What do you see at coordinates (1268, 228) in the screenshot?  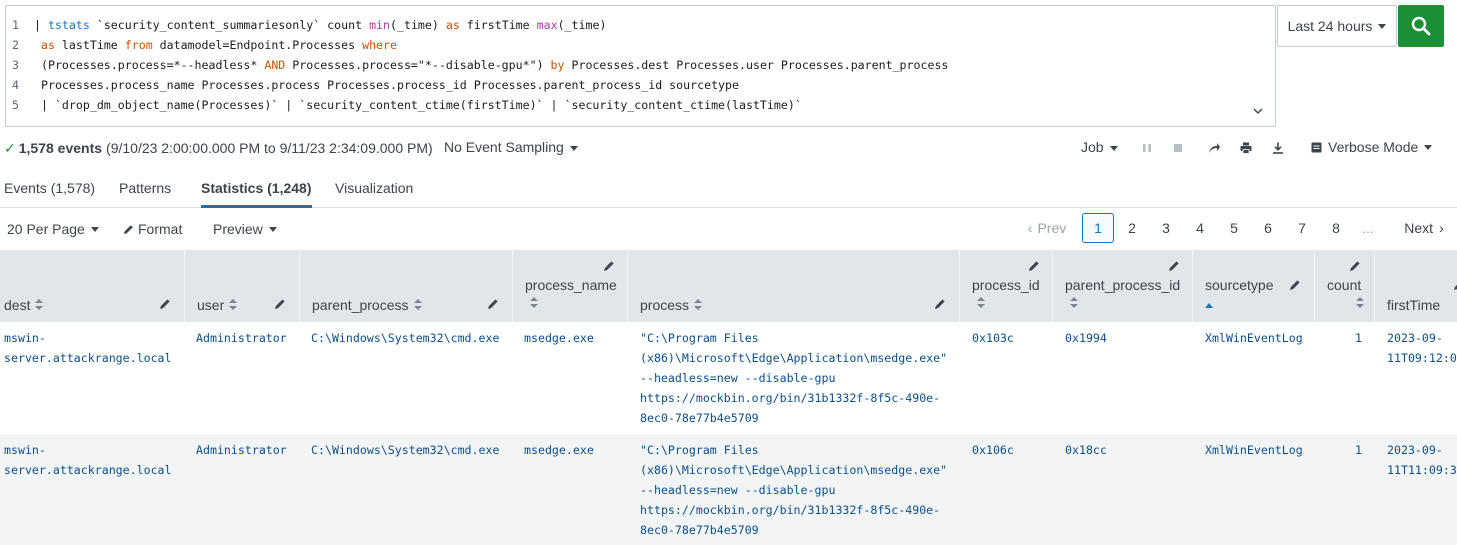 I see `page-button-6: 6` at bounding box center [1268, 228].